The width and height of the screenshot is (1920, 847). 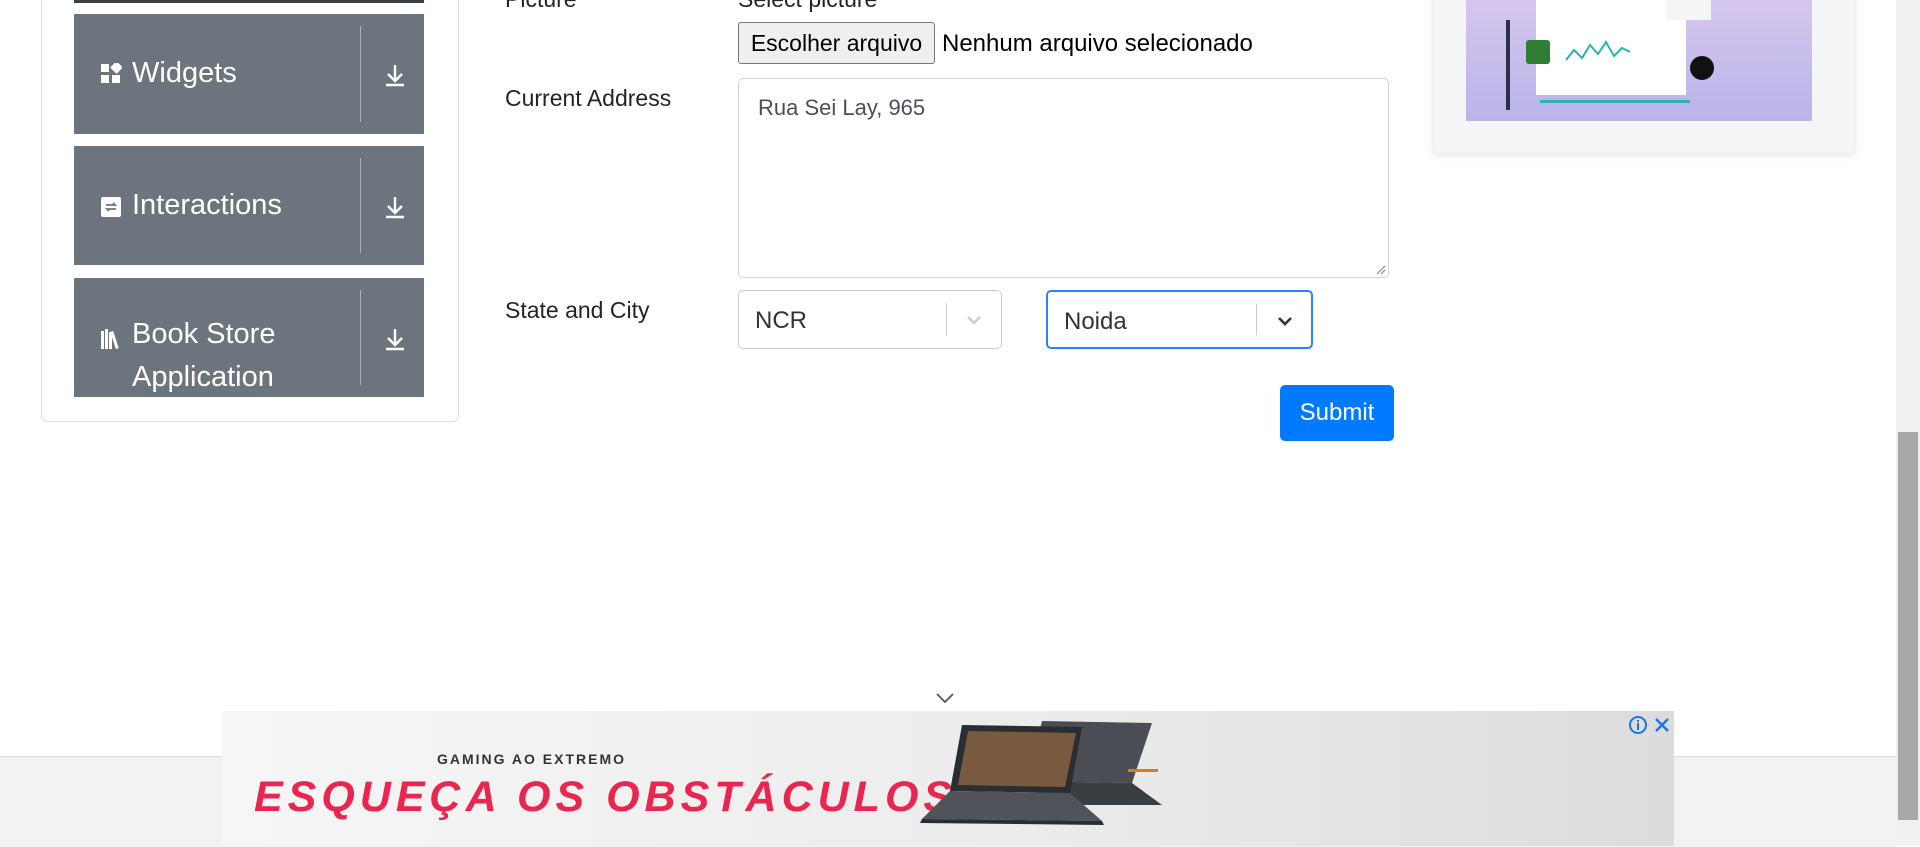 I want to click on menu-group-book-store: Book Store Application, so click(x=249, y=337).